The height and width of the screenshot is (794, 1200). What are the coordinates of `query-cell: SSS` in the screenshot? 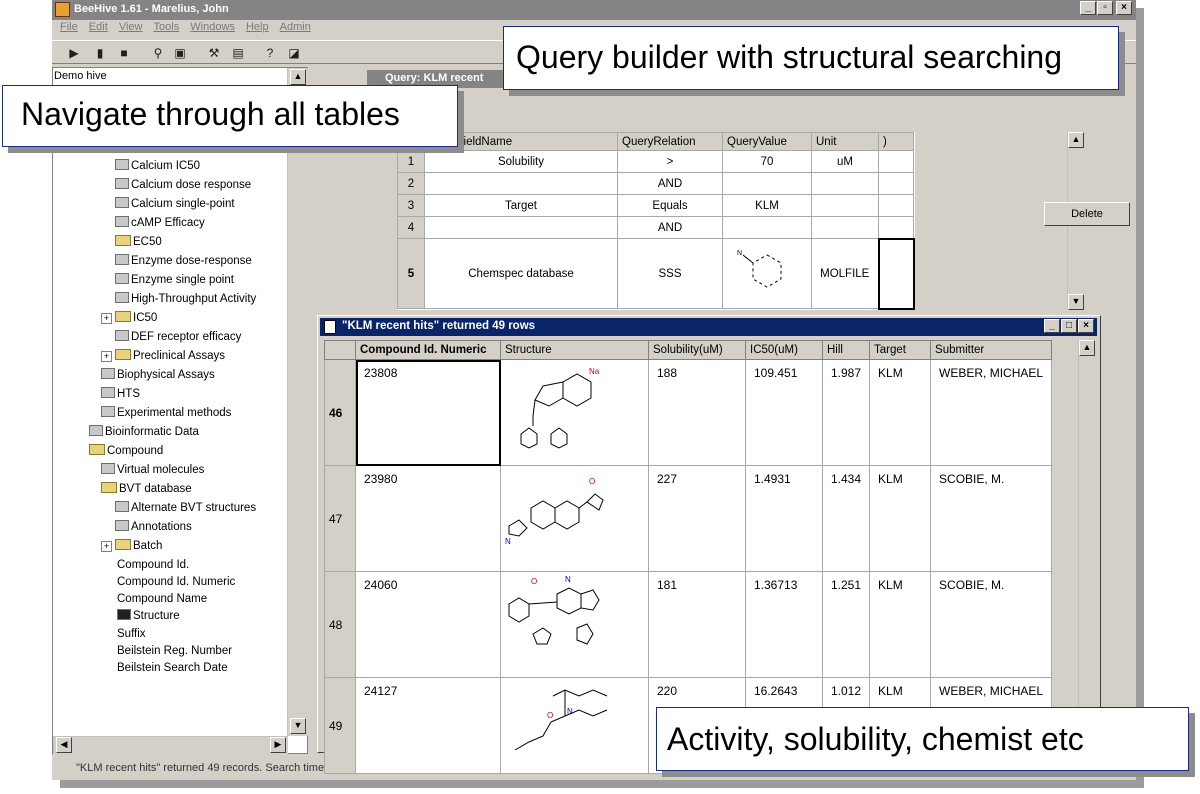 It's located at (670, 273).